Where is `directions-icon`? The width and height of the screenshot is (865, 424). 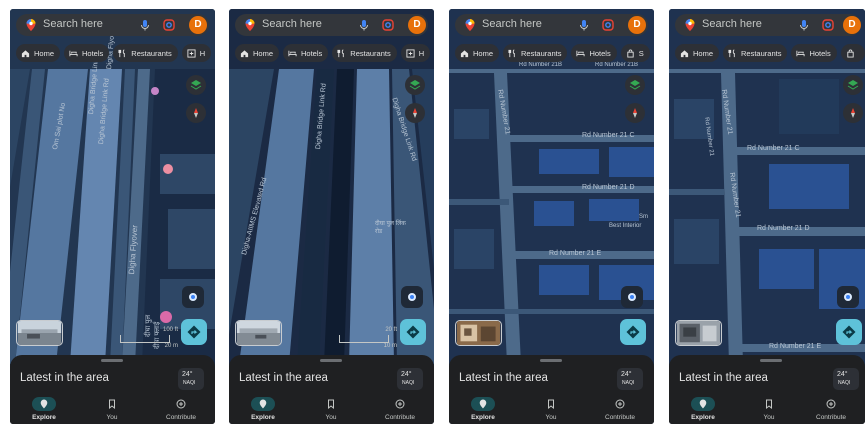 directions-icon is located at coordinates (413, 332).